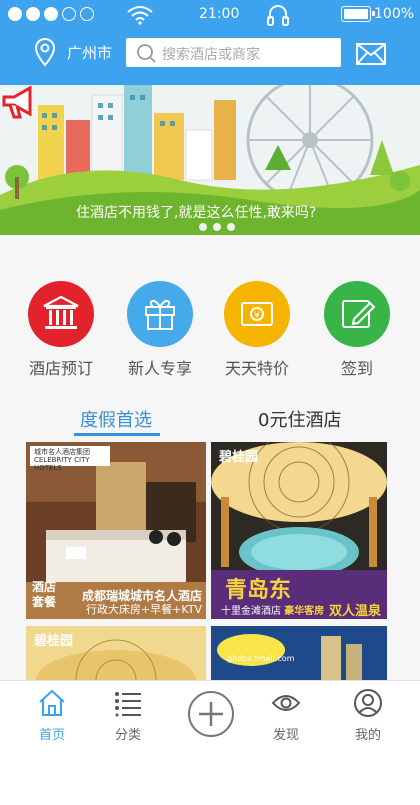 This screenshot has width=420, height=805. What do you see at coordinates (354, 611) in the screenshot?
I see `deal-highlight: 双人温泉` at bounding box center [354, 611].